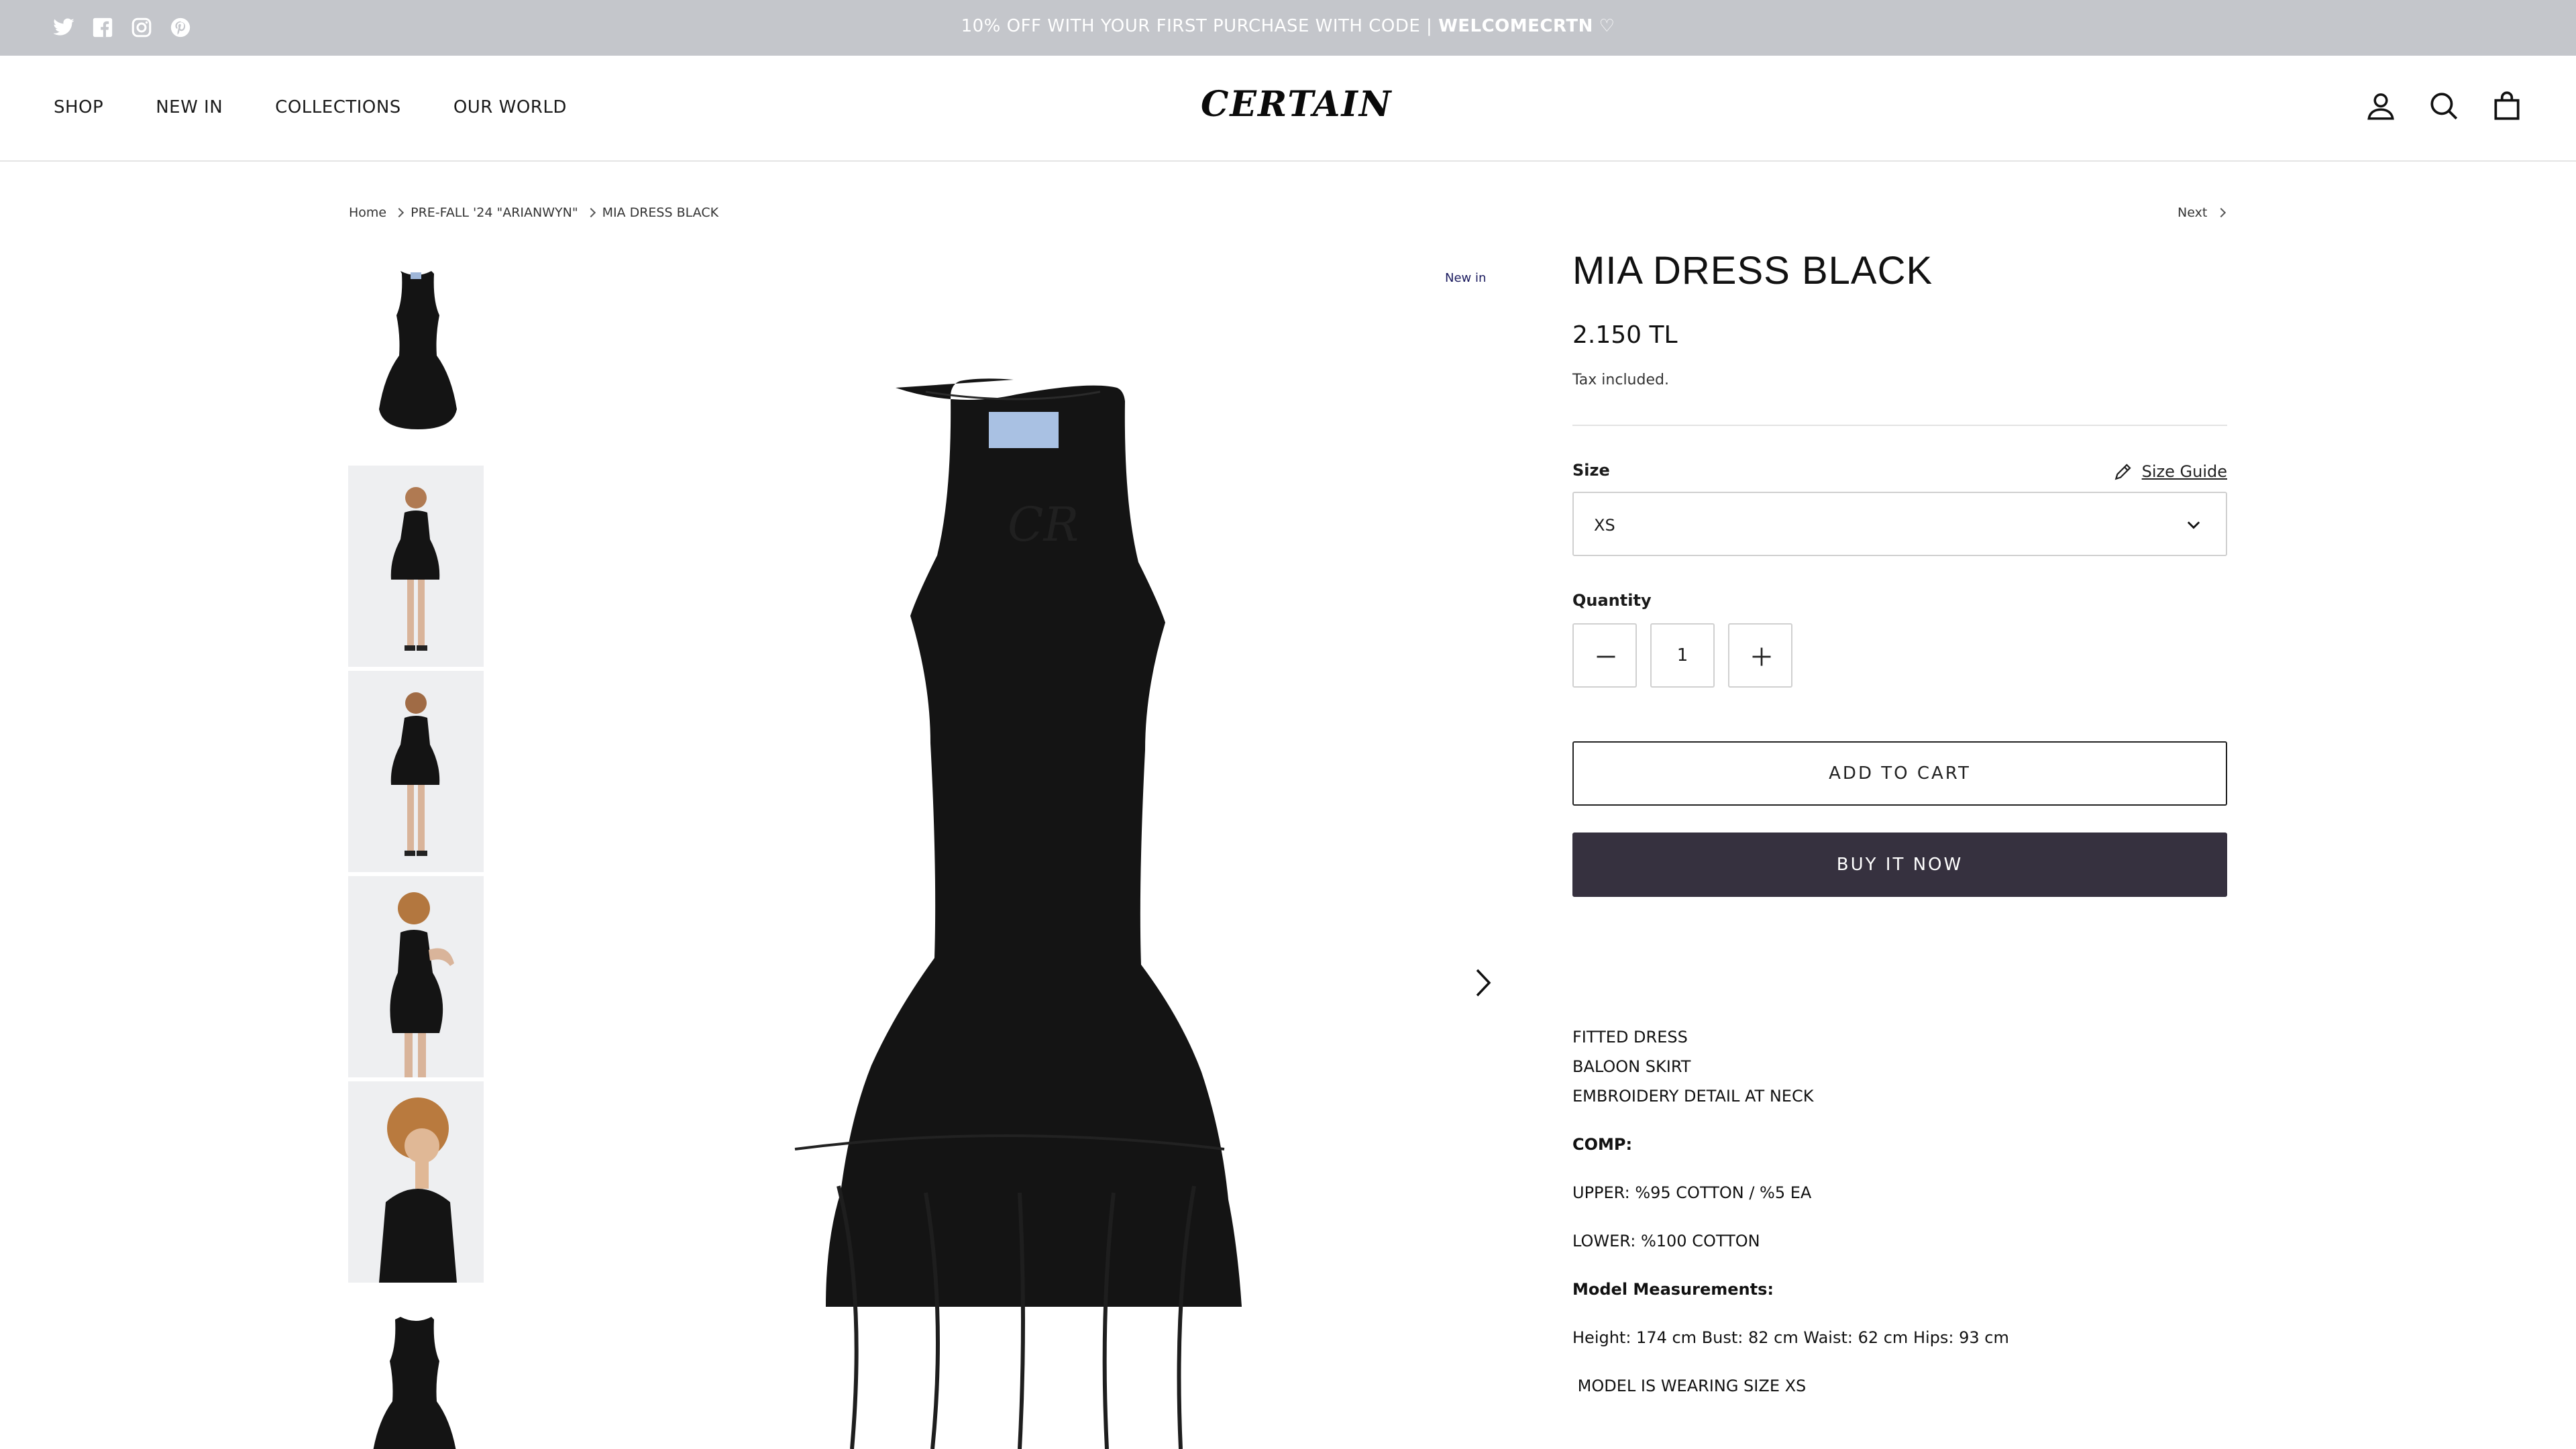 This screenshot has height=1449, width=2576. What do you see at coordinates (2507, 106) in the screenshot?
I see `cart-icon` at bounding box center [2507, 106].